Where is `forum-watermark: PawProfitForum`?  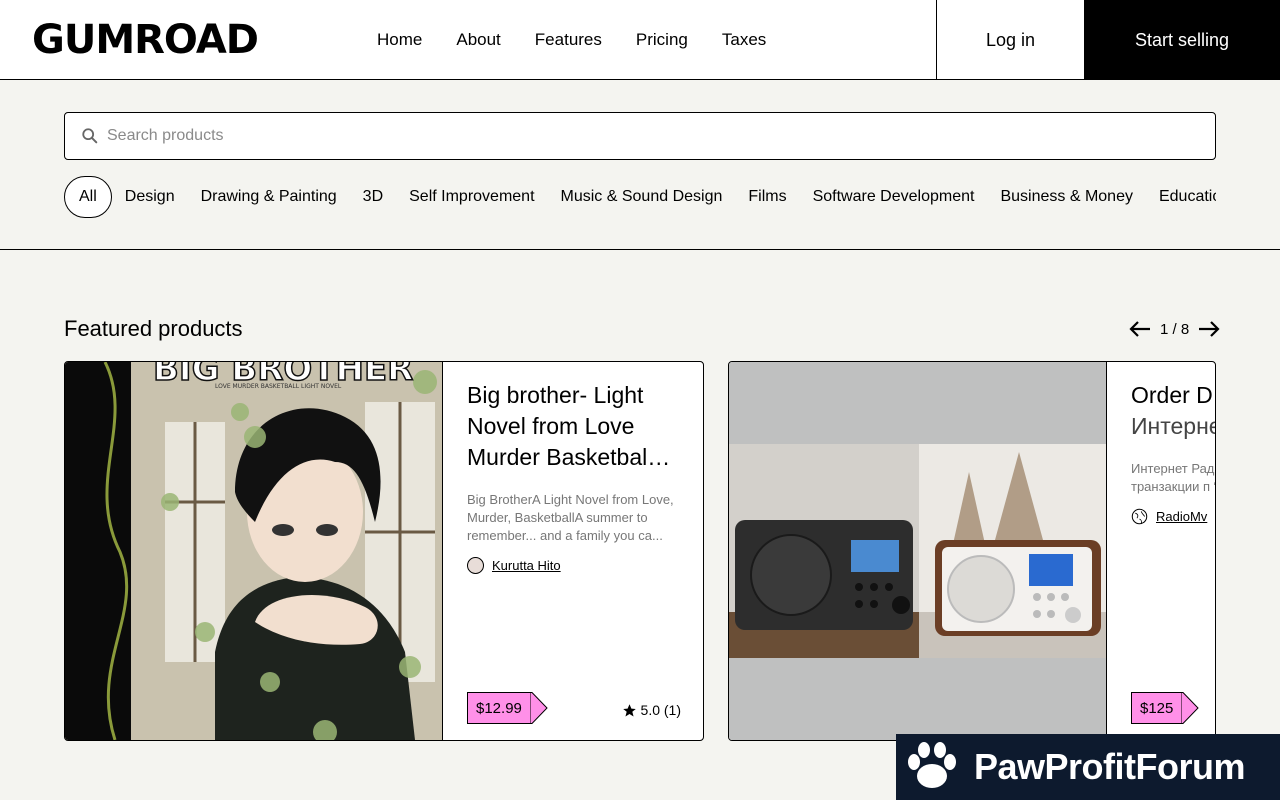
forum-watermark: PawProfitForum is located at coordinates (1088, 767).